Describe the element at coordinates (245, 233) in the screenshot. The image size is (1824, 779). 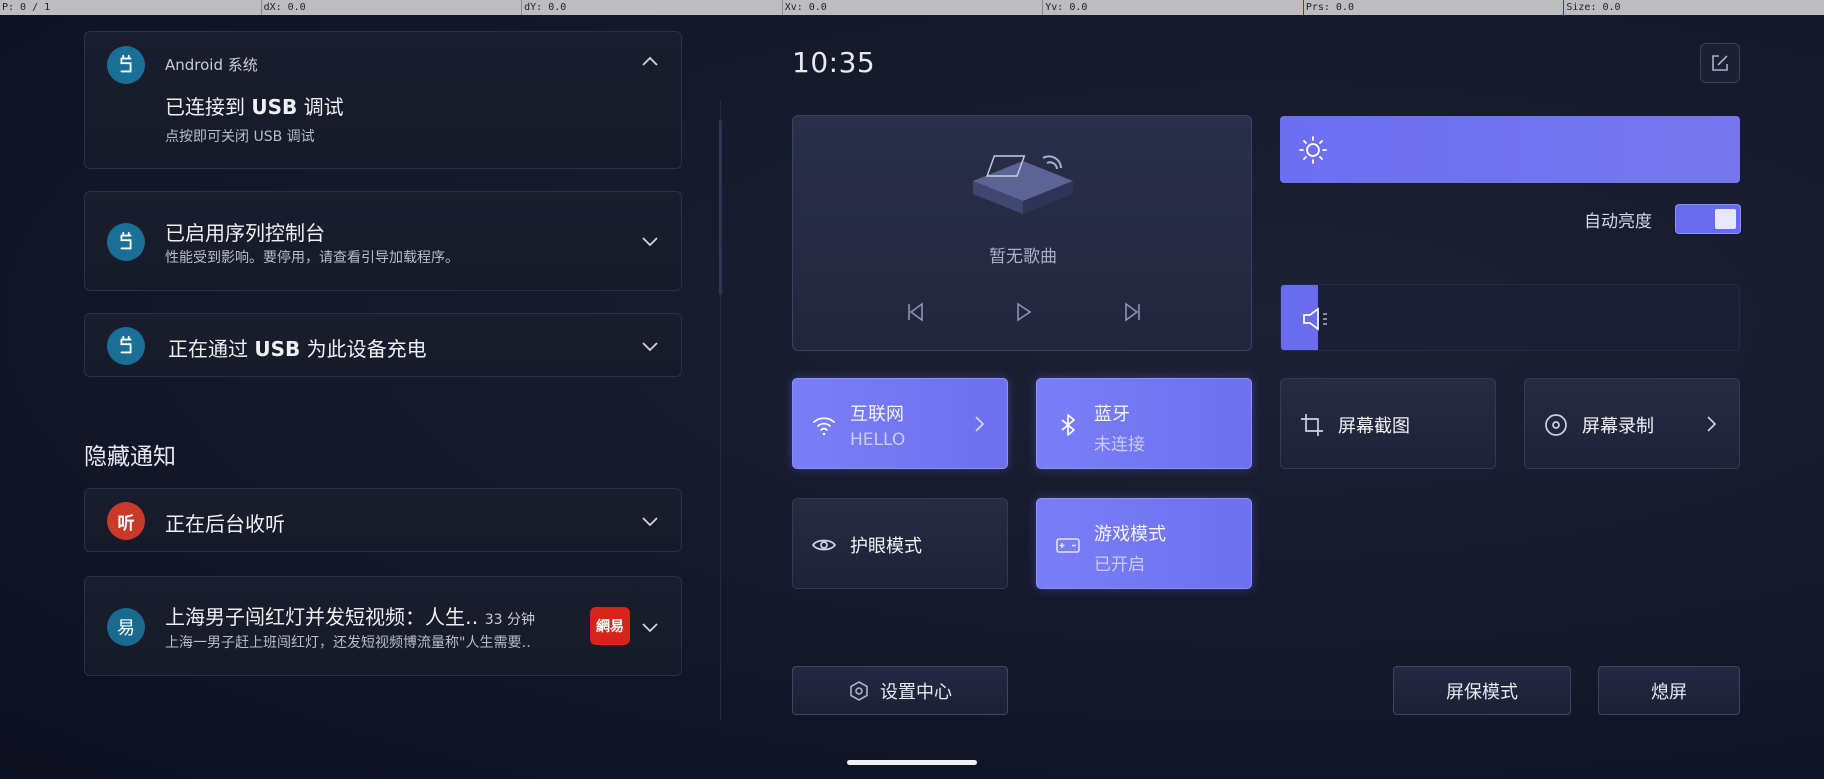
I see `notification-title: 已启用序列控制台` at that location.